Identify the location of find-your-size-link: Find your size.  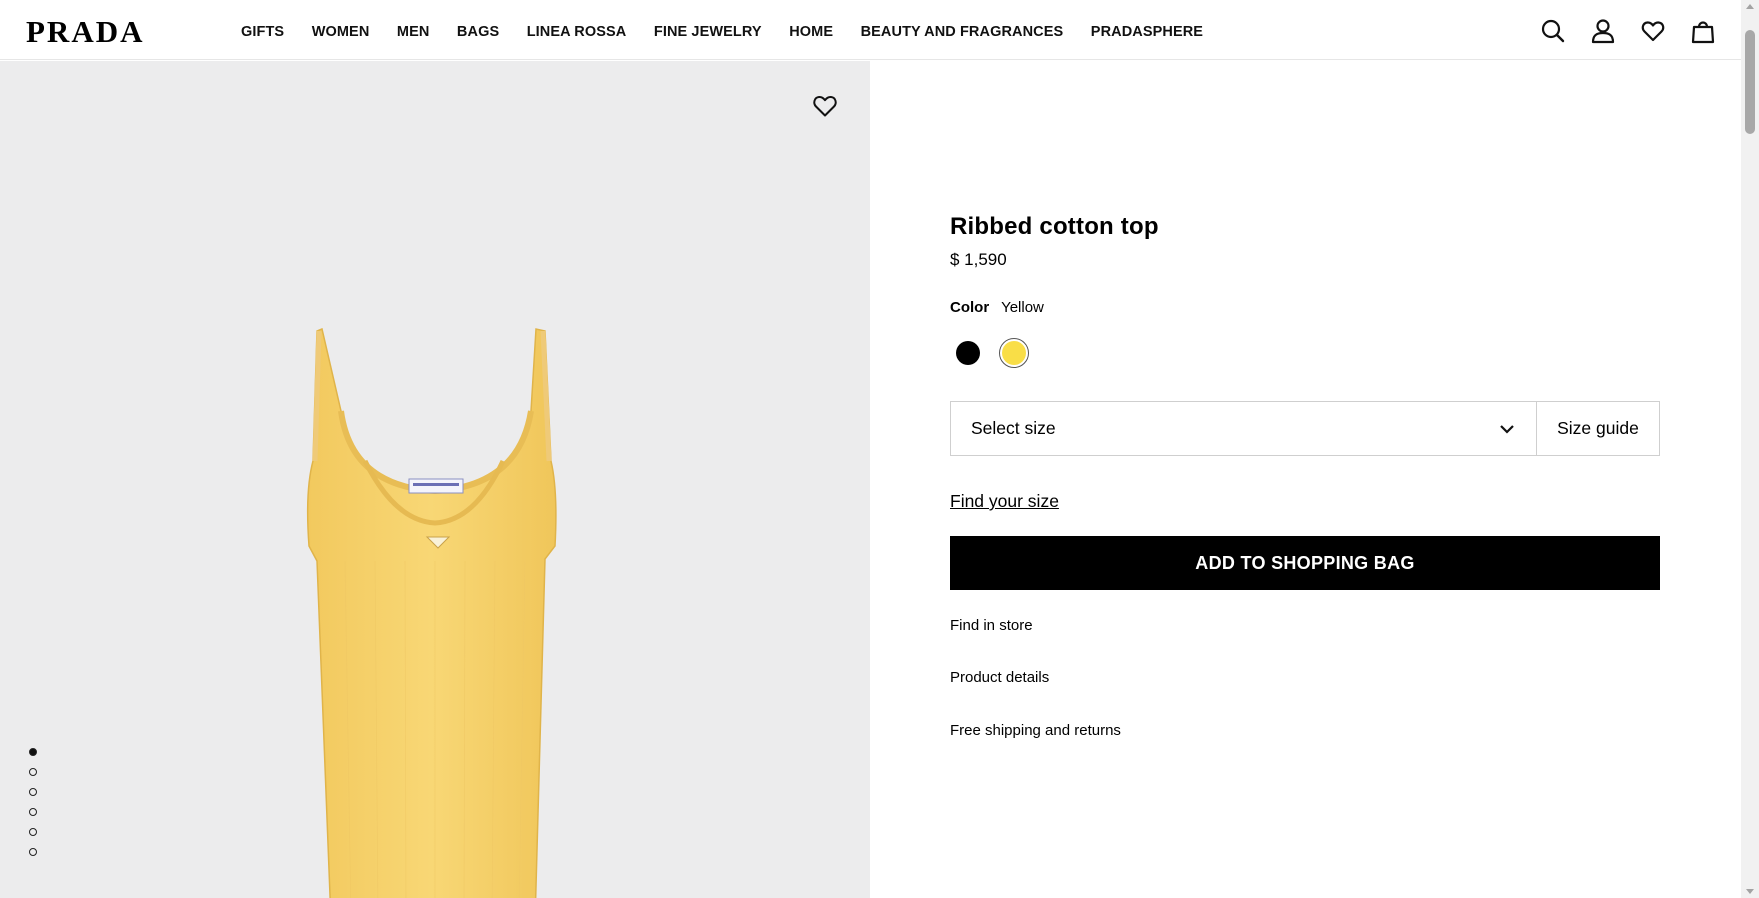
(1004, 501).